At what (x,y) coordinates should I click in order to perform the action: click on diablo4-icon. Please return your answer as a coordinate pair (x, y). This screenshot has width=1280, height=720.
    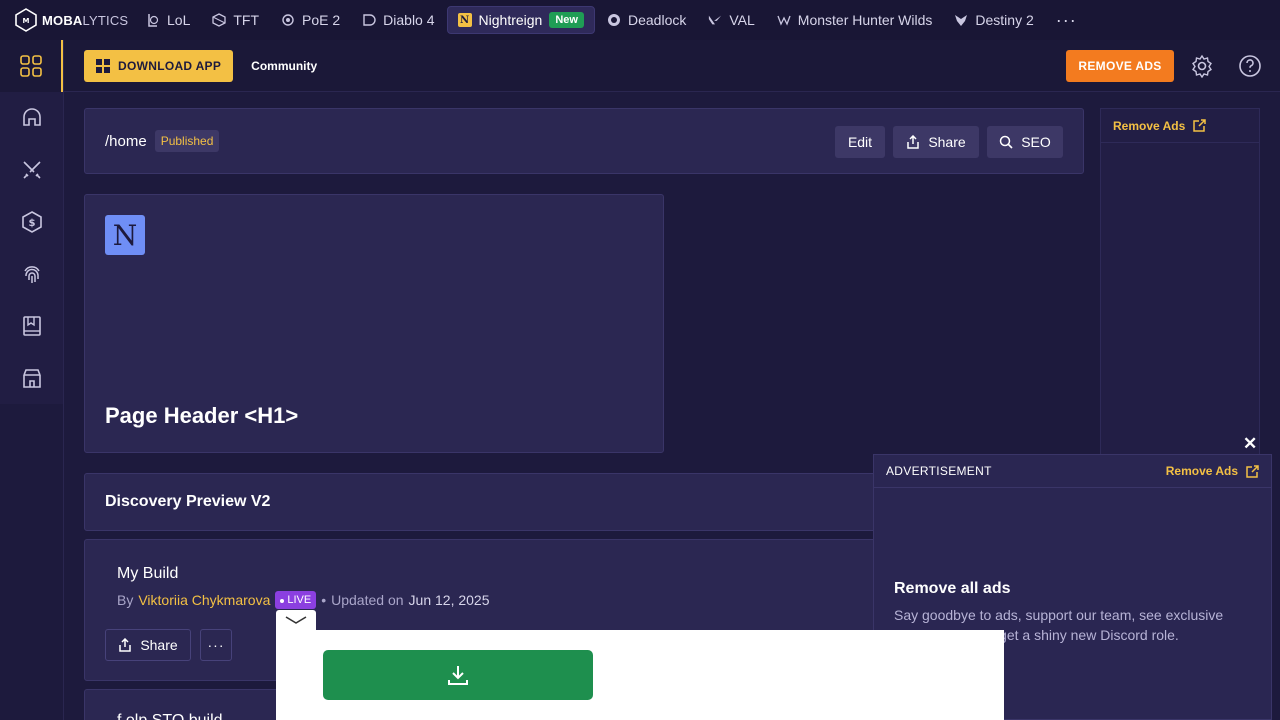
    Looking at the image, I should click on (369, 20).